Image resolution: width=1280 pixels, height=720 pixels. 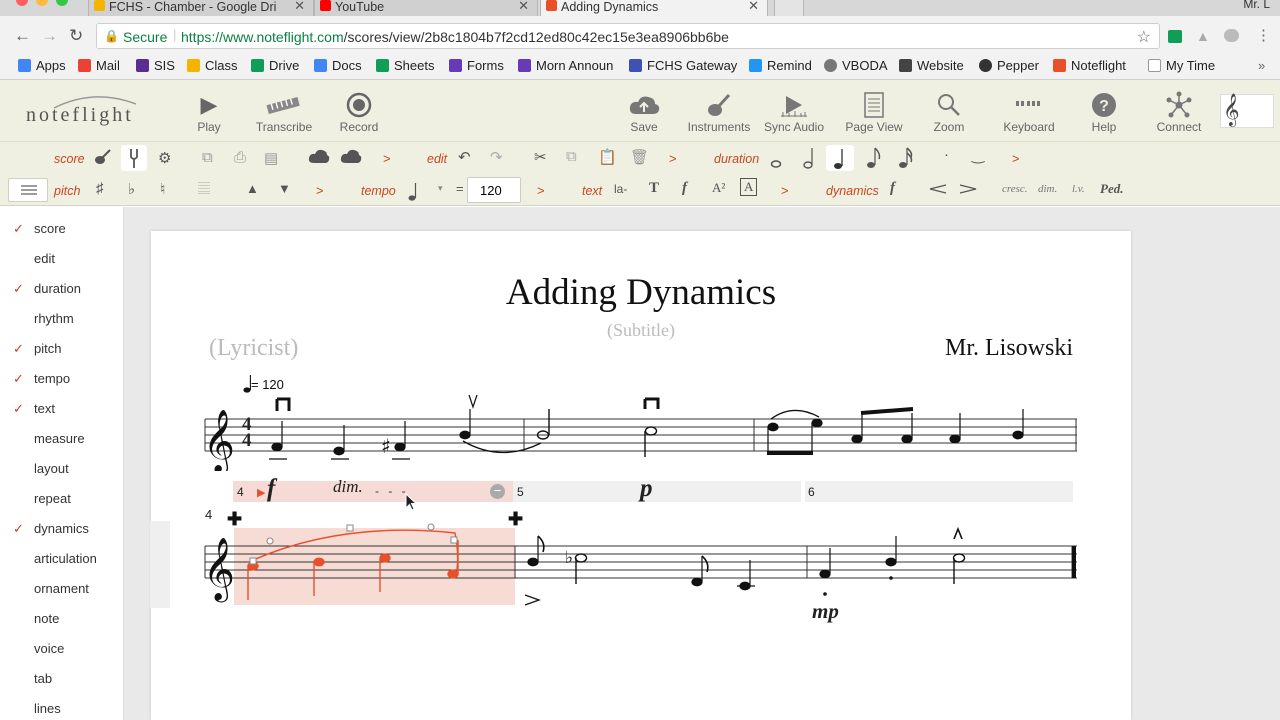 I want to click on copy-score-icon: ⧉, so click(x=207, y=157).